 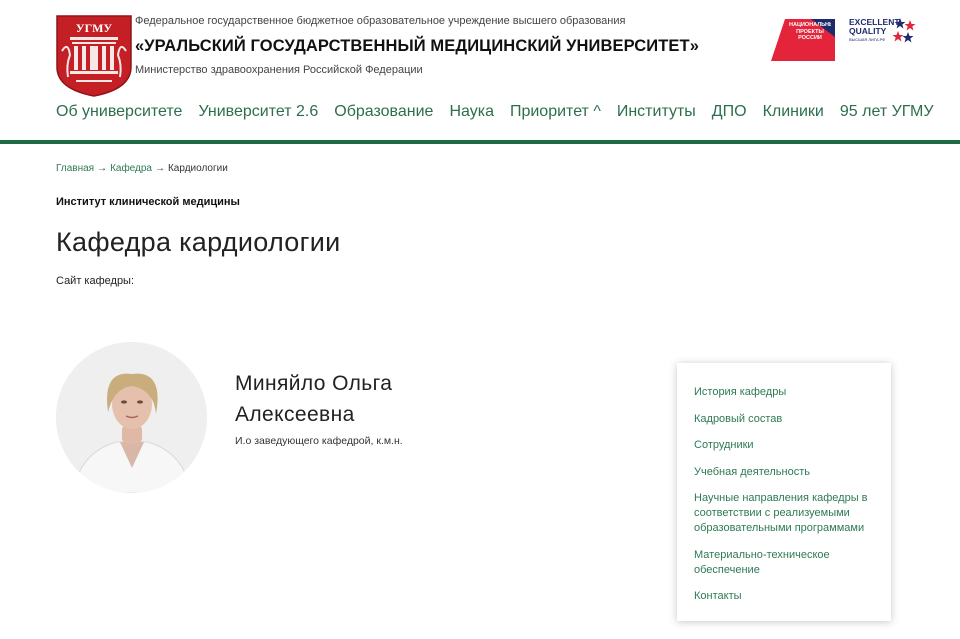 I want to click on nav-item-education: Образование, so click(x=383, y=112).